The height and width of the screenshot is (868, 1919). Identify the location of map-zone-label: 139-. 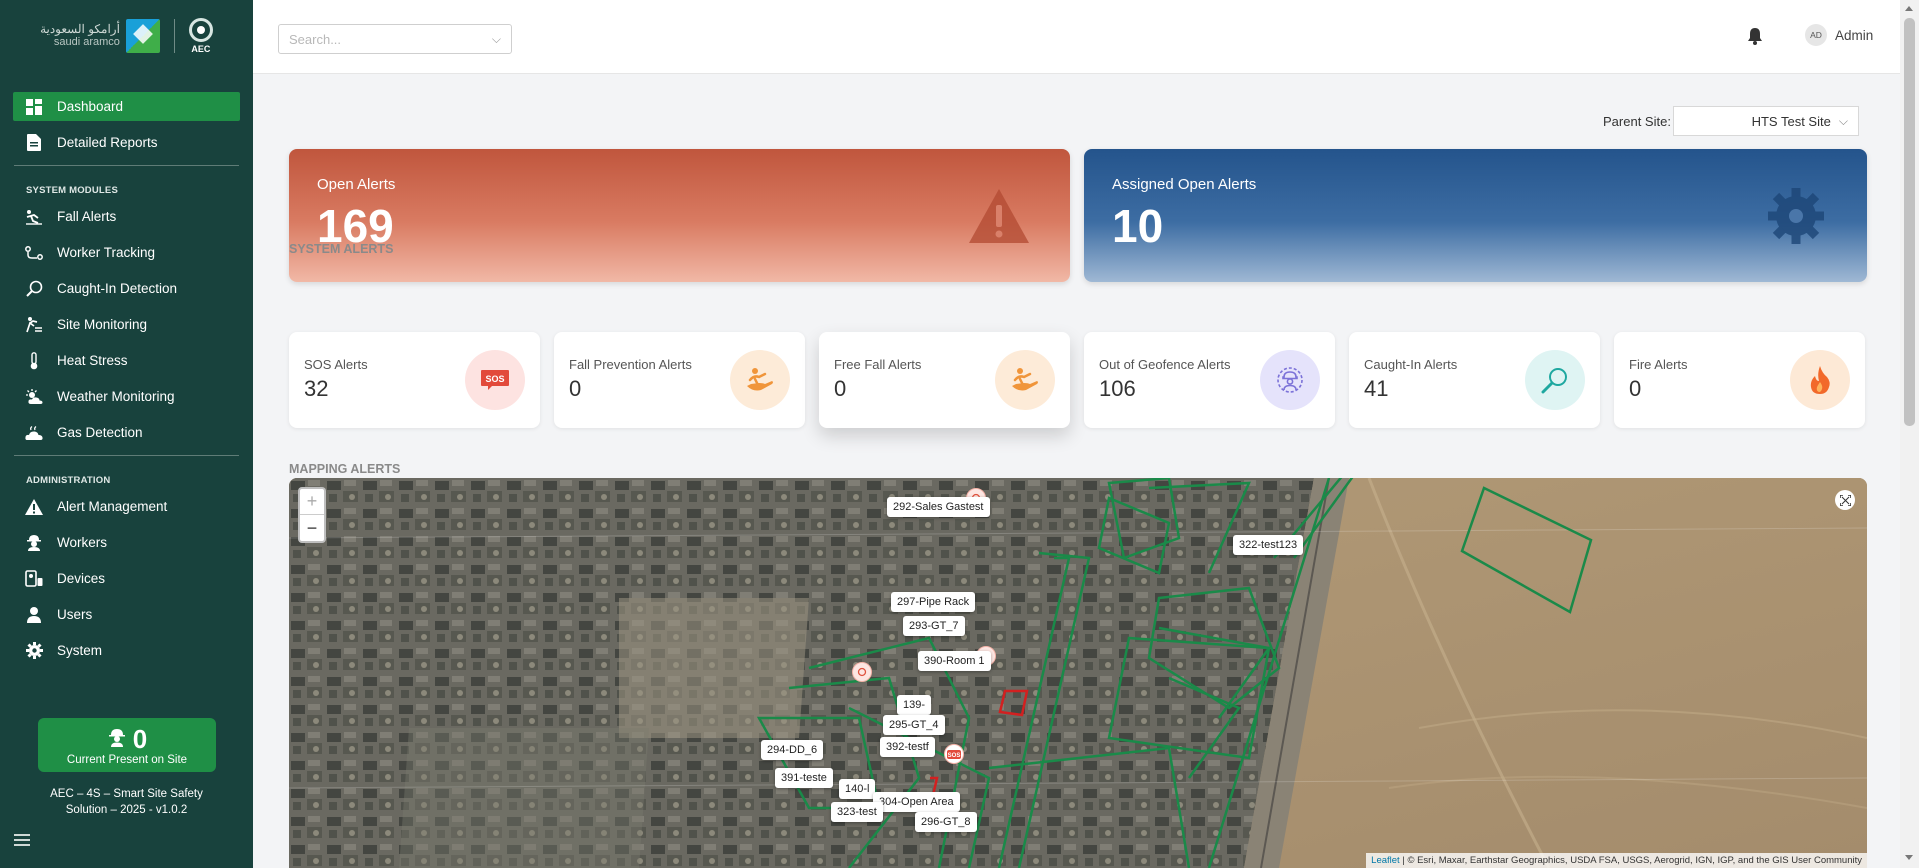
(914, 705).